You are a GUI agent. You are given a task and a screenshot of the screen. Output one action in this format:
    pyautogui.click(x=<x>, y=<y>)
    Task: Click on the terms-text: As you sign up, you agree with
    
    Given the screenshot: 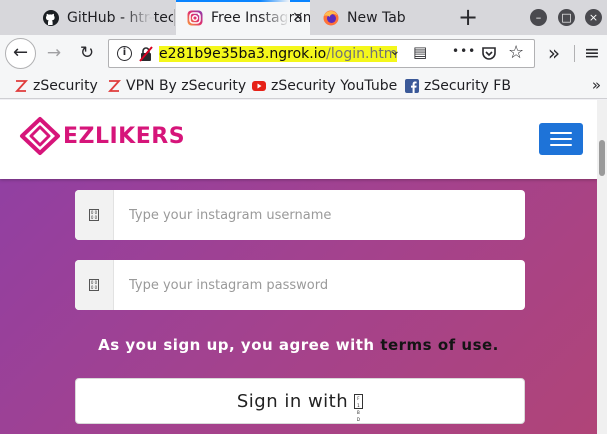 What is the action you would take?
    pyautogui.click(x=236, y=345)
    